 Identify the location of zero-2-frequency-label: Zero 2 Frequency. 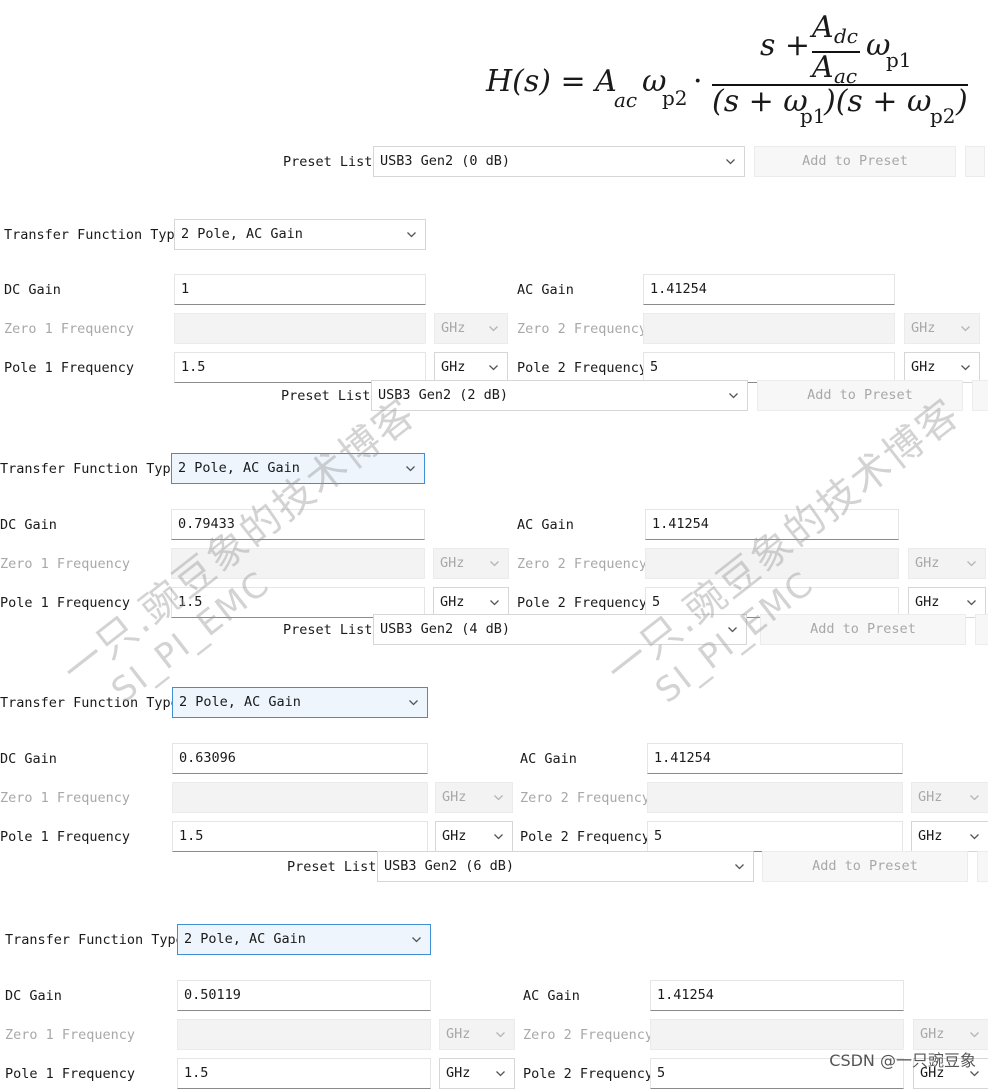
(585, 798).